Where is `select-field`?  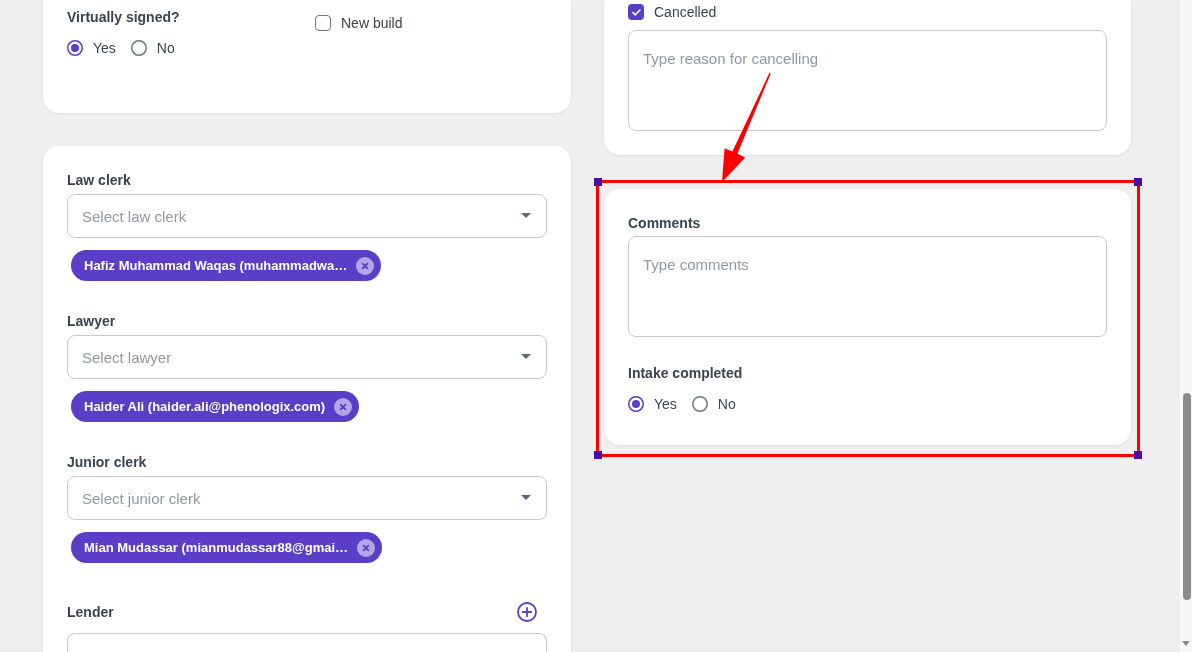
select-field is located at coordinates (307, 642).